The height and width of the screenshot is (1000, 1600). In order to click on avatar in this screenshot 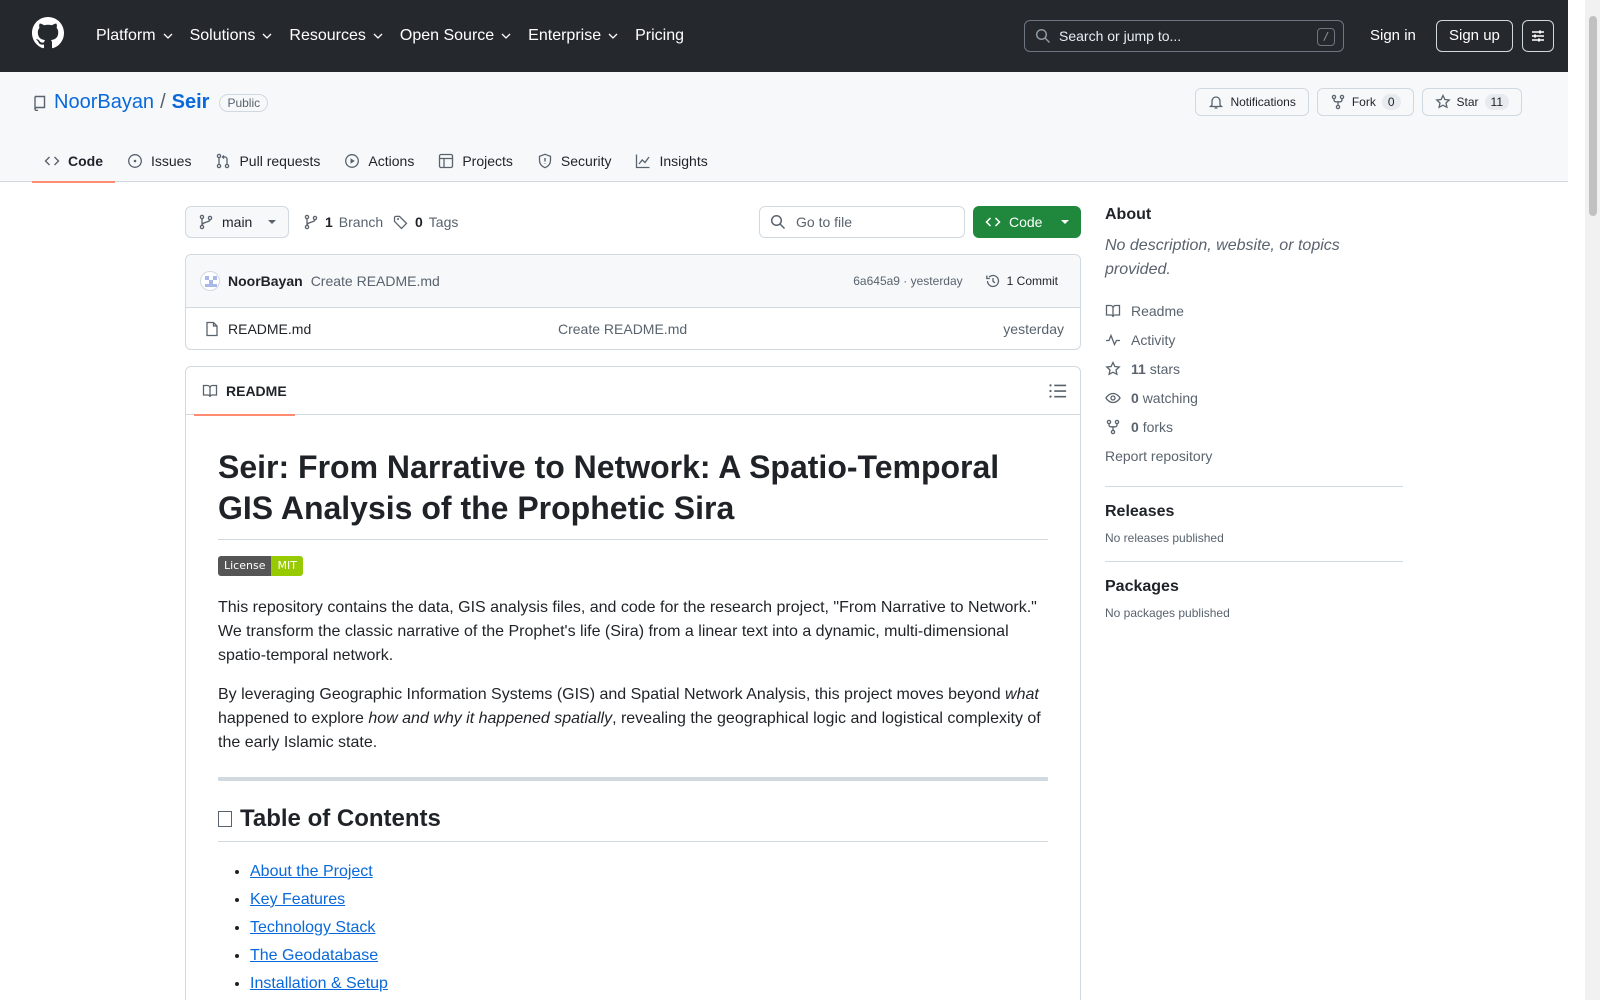, I will do `click(210, 281)`.